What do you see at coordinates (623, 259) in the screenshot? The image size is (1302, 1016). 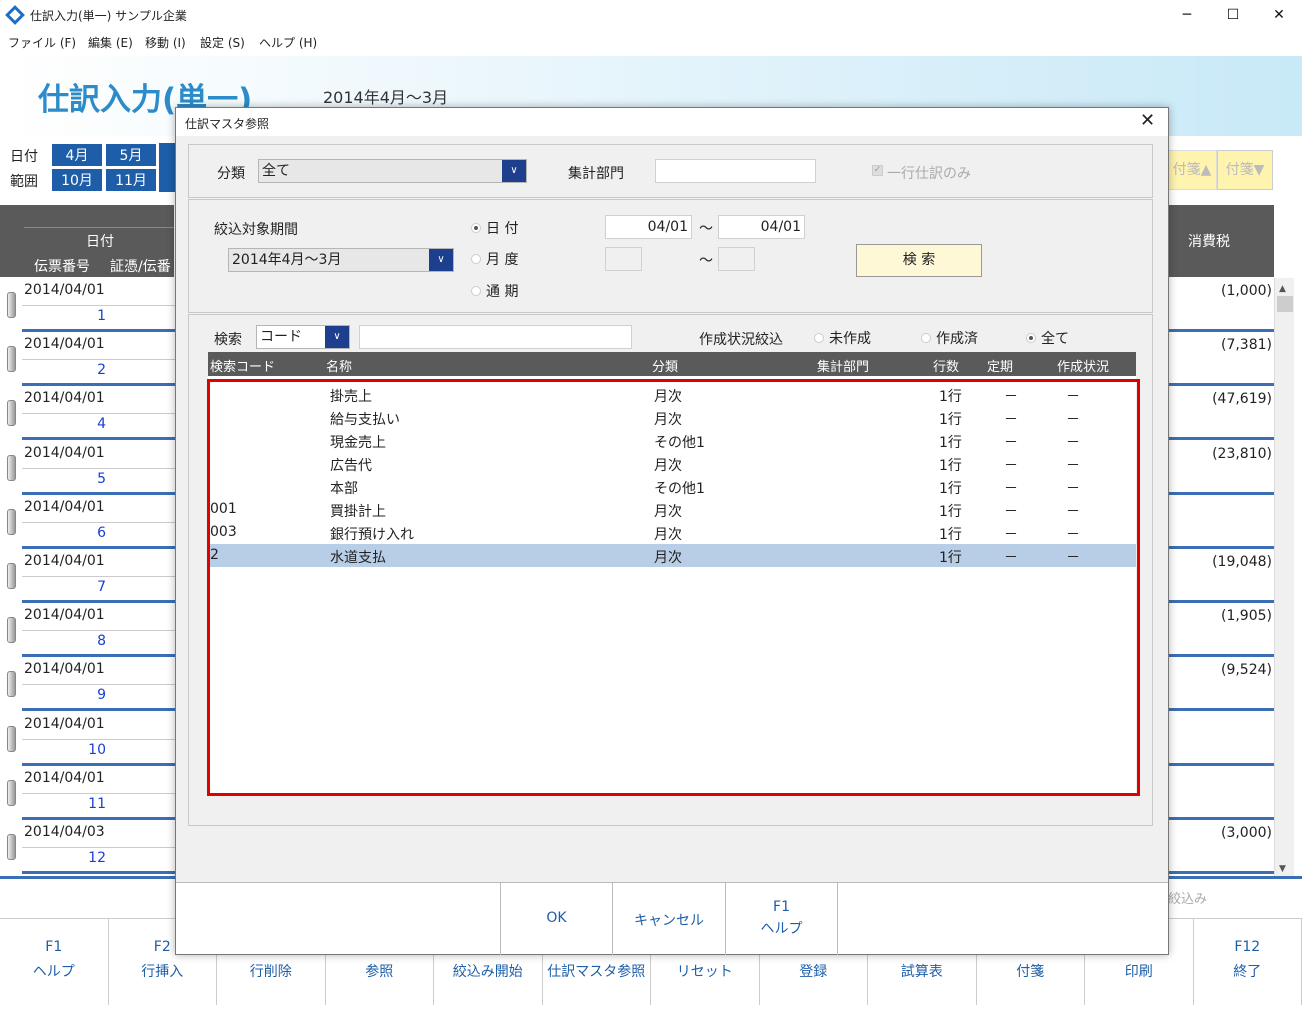 I see `month-from-input` at bounding box center [623, 259].